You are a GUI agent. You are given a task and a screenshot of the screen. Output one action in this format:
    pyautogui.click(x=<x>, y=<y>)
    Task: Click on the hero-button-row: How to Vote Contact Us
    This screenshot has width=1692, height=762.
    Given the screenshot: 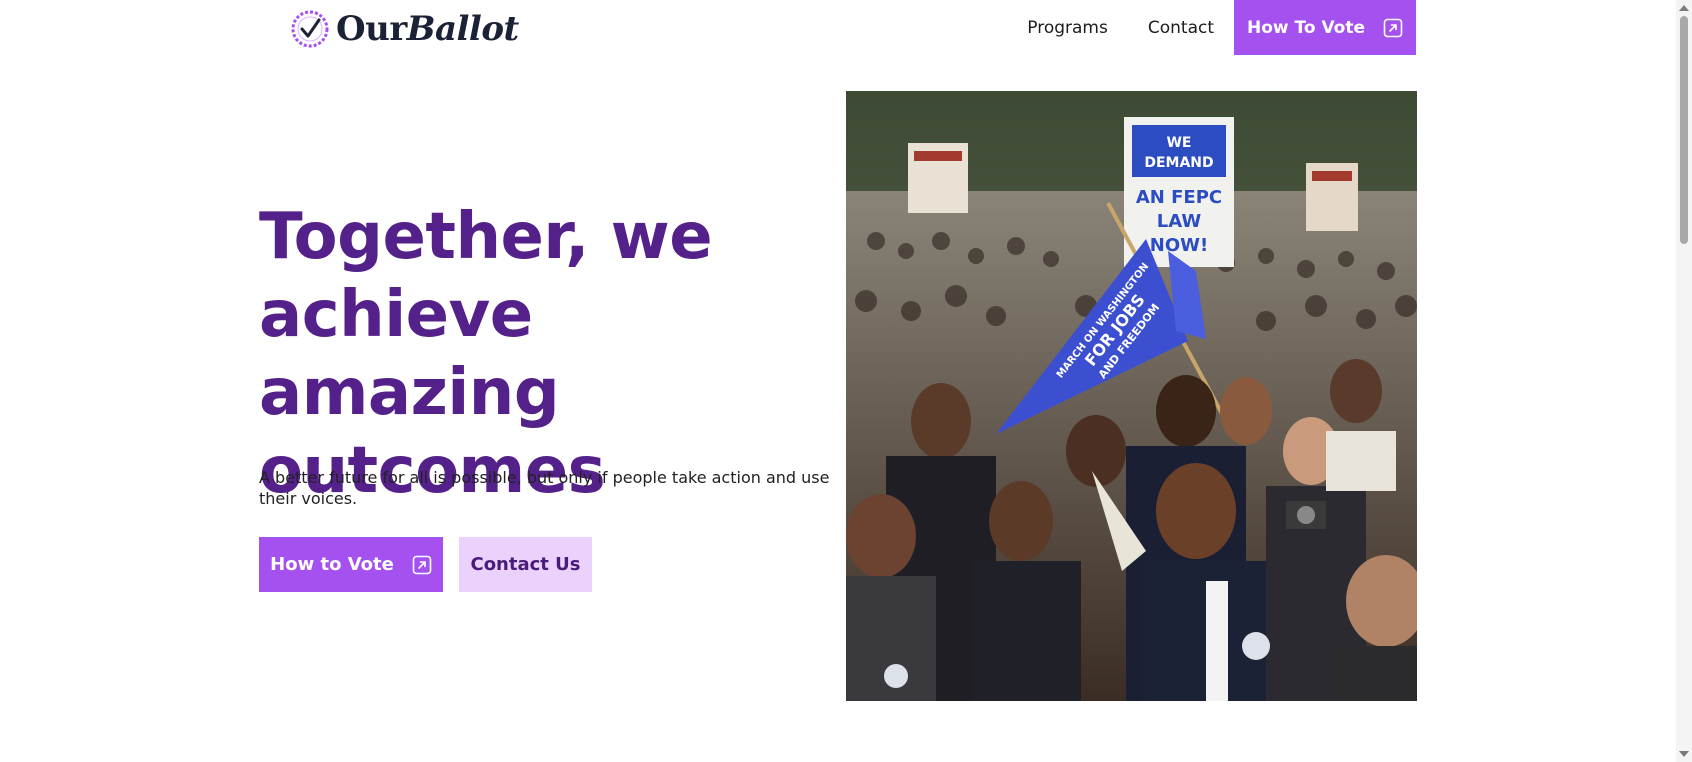 What is the action you would take?
    pyautogui.click(x=425, y=564)
    